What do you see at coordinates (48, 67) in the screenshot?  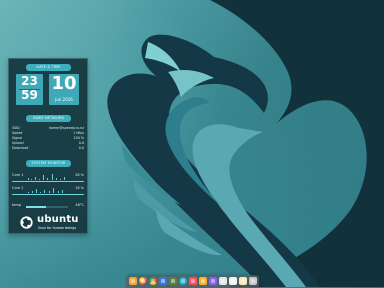 I see `date-time-header: DATE & TIME` at bounding box center [48, 67].